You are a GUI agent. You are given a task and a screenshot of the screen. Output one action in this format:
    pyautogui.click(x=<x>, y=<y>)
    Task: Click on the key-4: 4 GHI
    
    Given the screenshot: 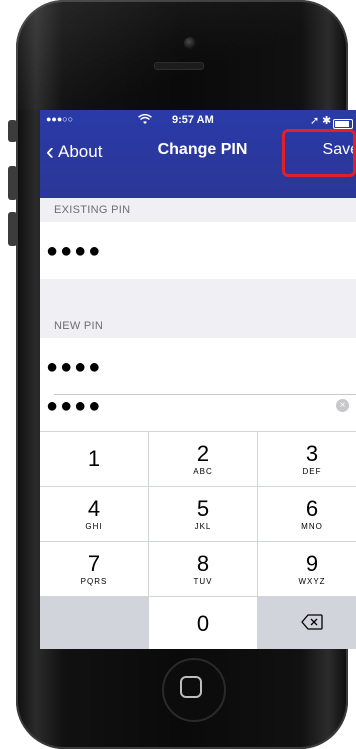 What is the action you would take?
    pyautogui.click(x=94, y=514)
    